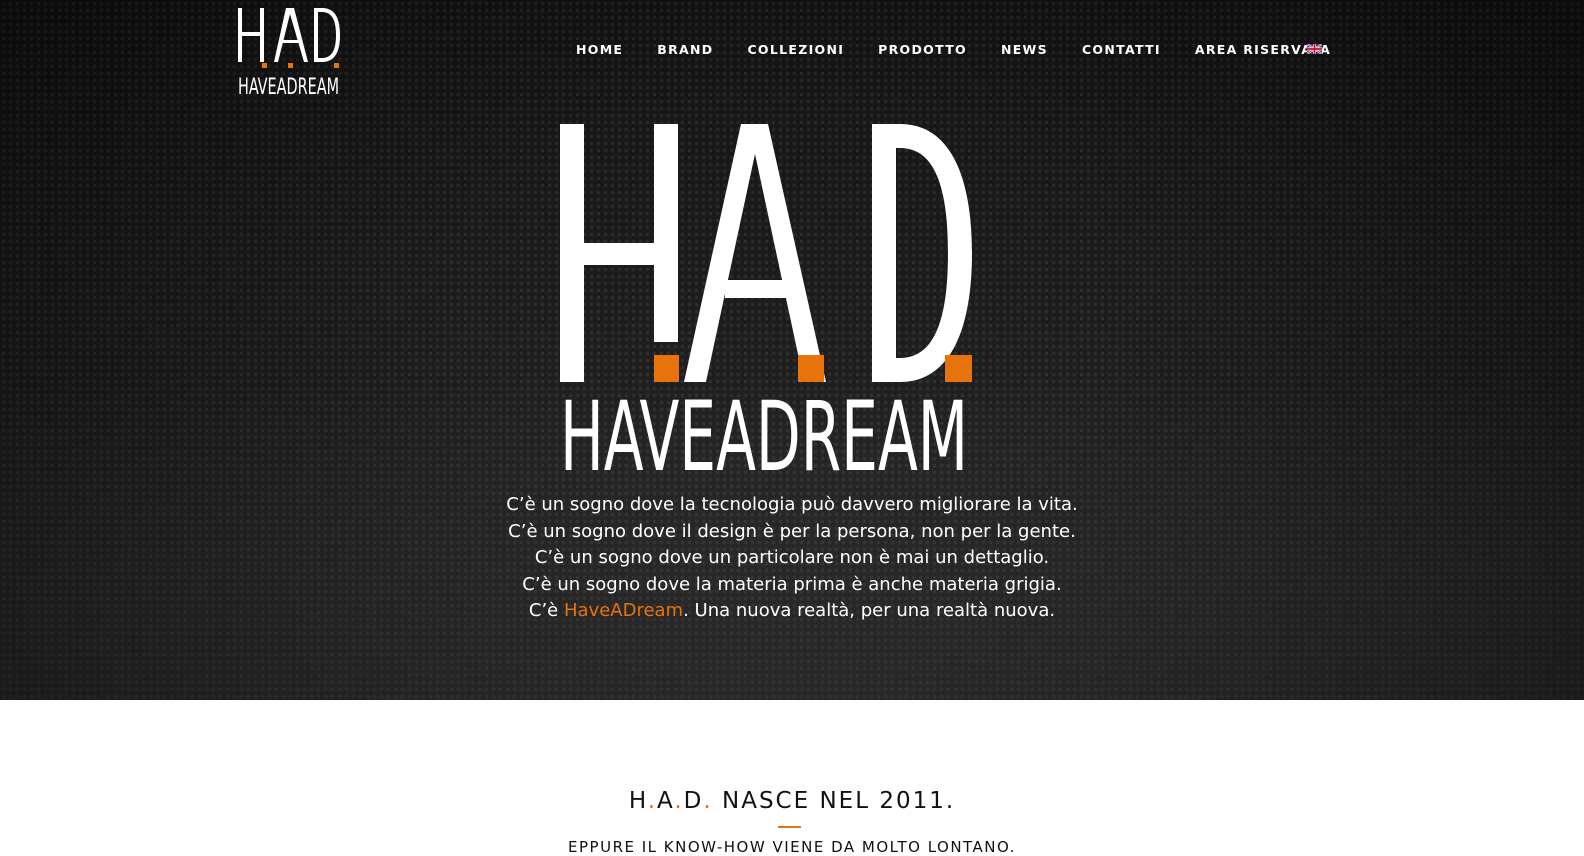 The width and height of the screenshot is (1584, 856). I want to click on tagline-prefix: C’è, so click(546, 610).